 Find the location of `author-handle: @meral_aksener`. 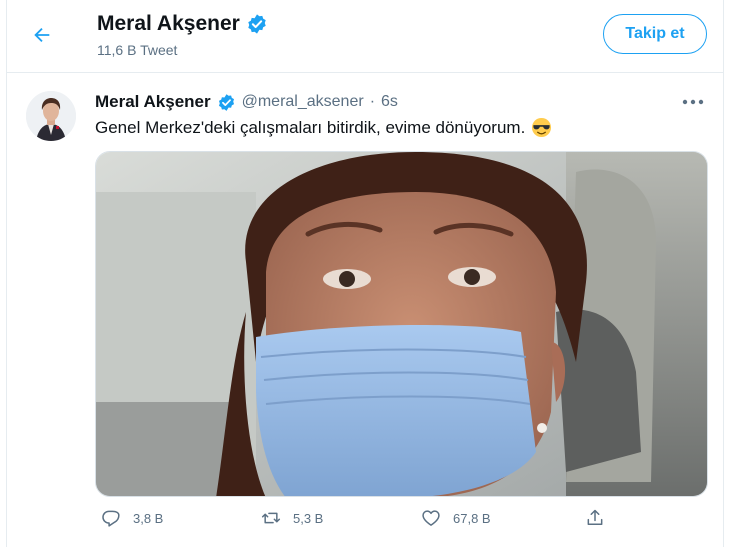

author-handle: @meral_aksener is located at coordinates (303, 102).